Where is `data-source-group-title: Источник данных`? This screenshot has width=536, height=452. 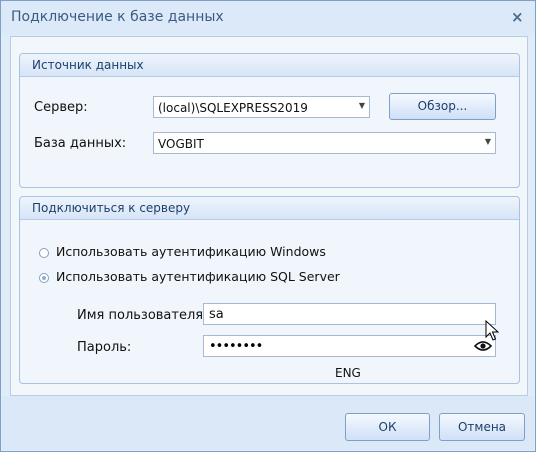 data-source-group-title: Источник данных is located at coordinates (88, 65).